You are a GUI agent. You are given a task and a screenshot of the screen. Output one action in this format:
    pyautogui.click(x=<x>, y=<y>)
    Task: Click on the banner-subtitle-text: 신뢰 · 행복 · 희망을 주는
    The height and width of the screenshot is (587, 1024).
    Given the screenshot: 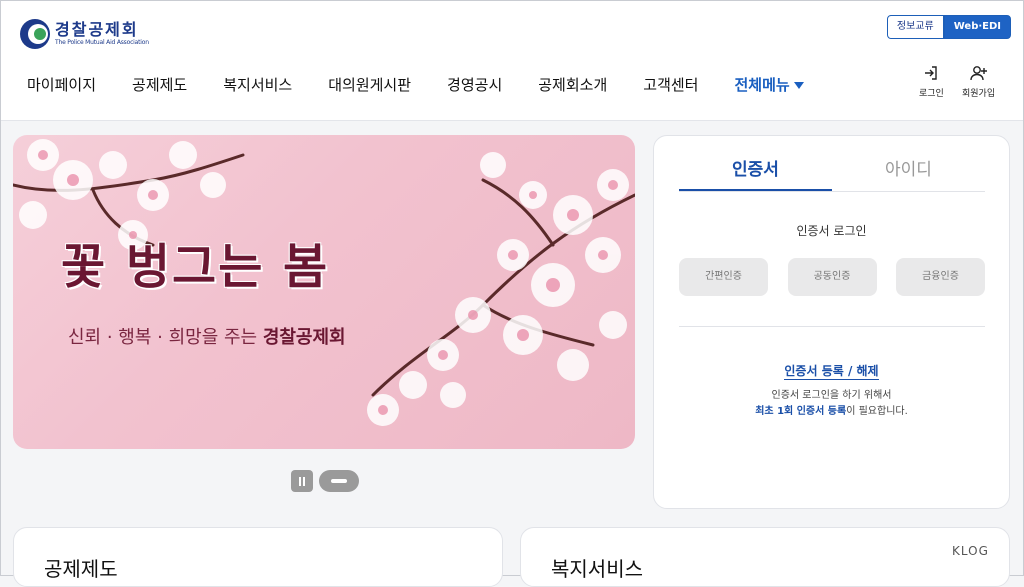 What is the action you would take?
    pyautogui.click(x=165, y=337)
    